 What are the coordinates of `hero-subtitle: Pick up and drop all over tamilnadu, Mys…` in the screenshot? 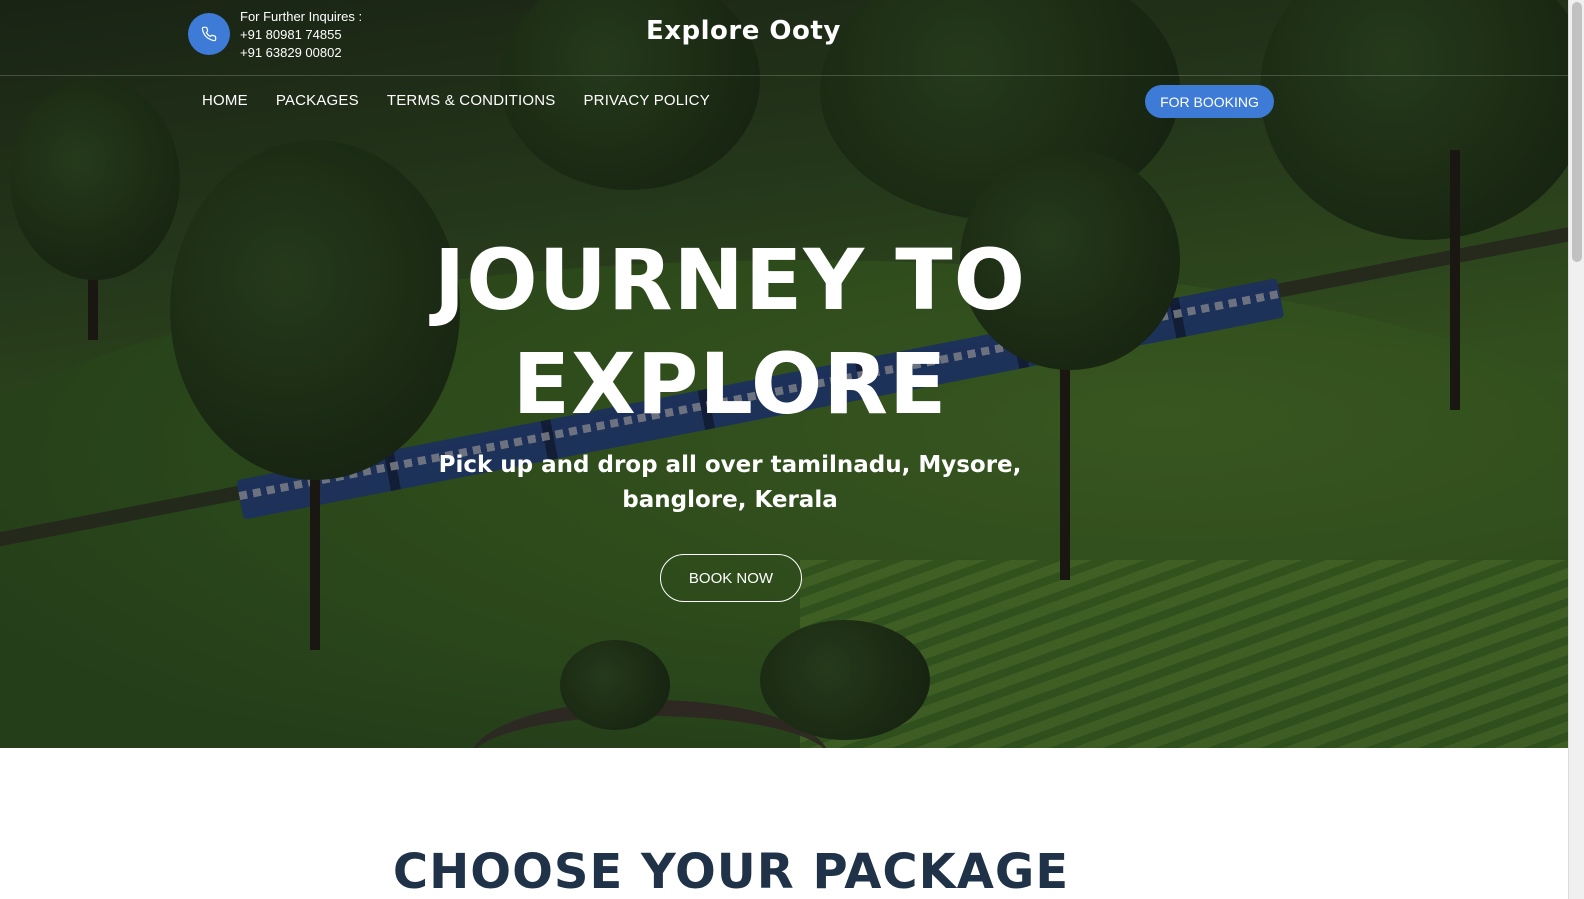 It's located at (730, 482).